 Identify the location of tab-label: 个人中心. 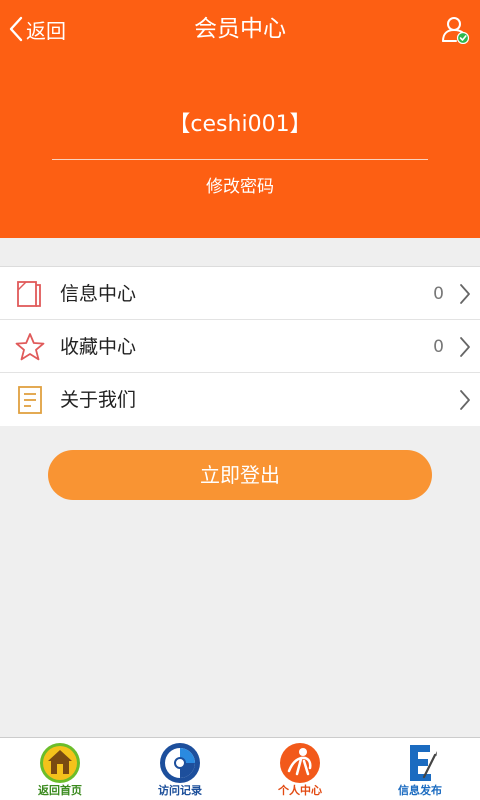
(300, 790).